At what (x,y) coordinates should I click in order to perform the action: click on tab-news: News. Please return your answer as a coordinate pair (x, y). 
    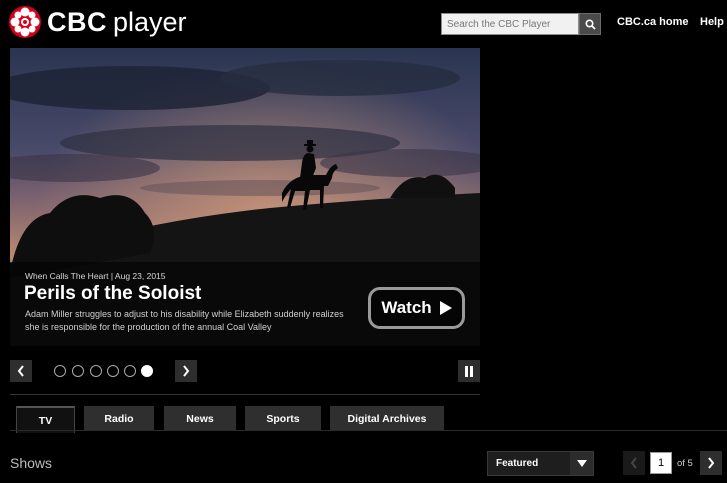
    Looking at the image, I should click on (200, 418).